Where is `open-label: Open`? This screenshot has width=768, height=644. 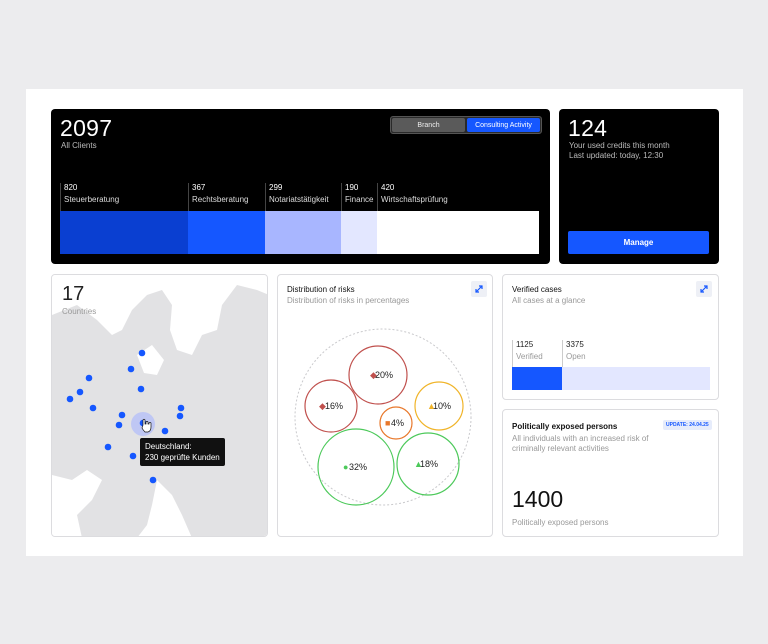 open-label: Open is located at coordinates (576, 356).